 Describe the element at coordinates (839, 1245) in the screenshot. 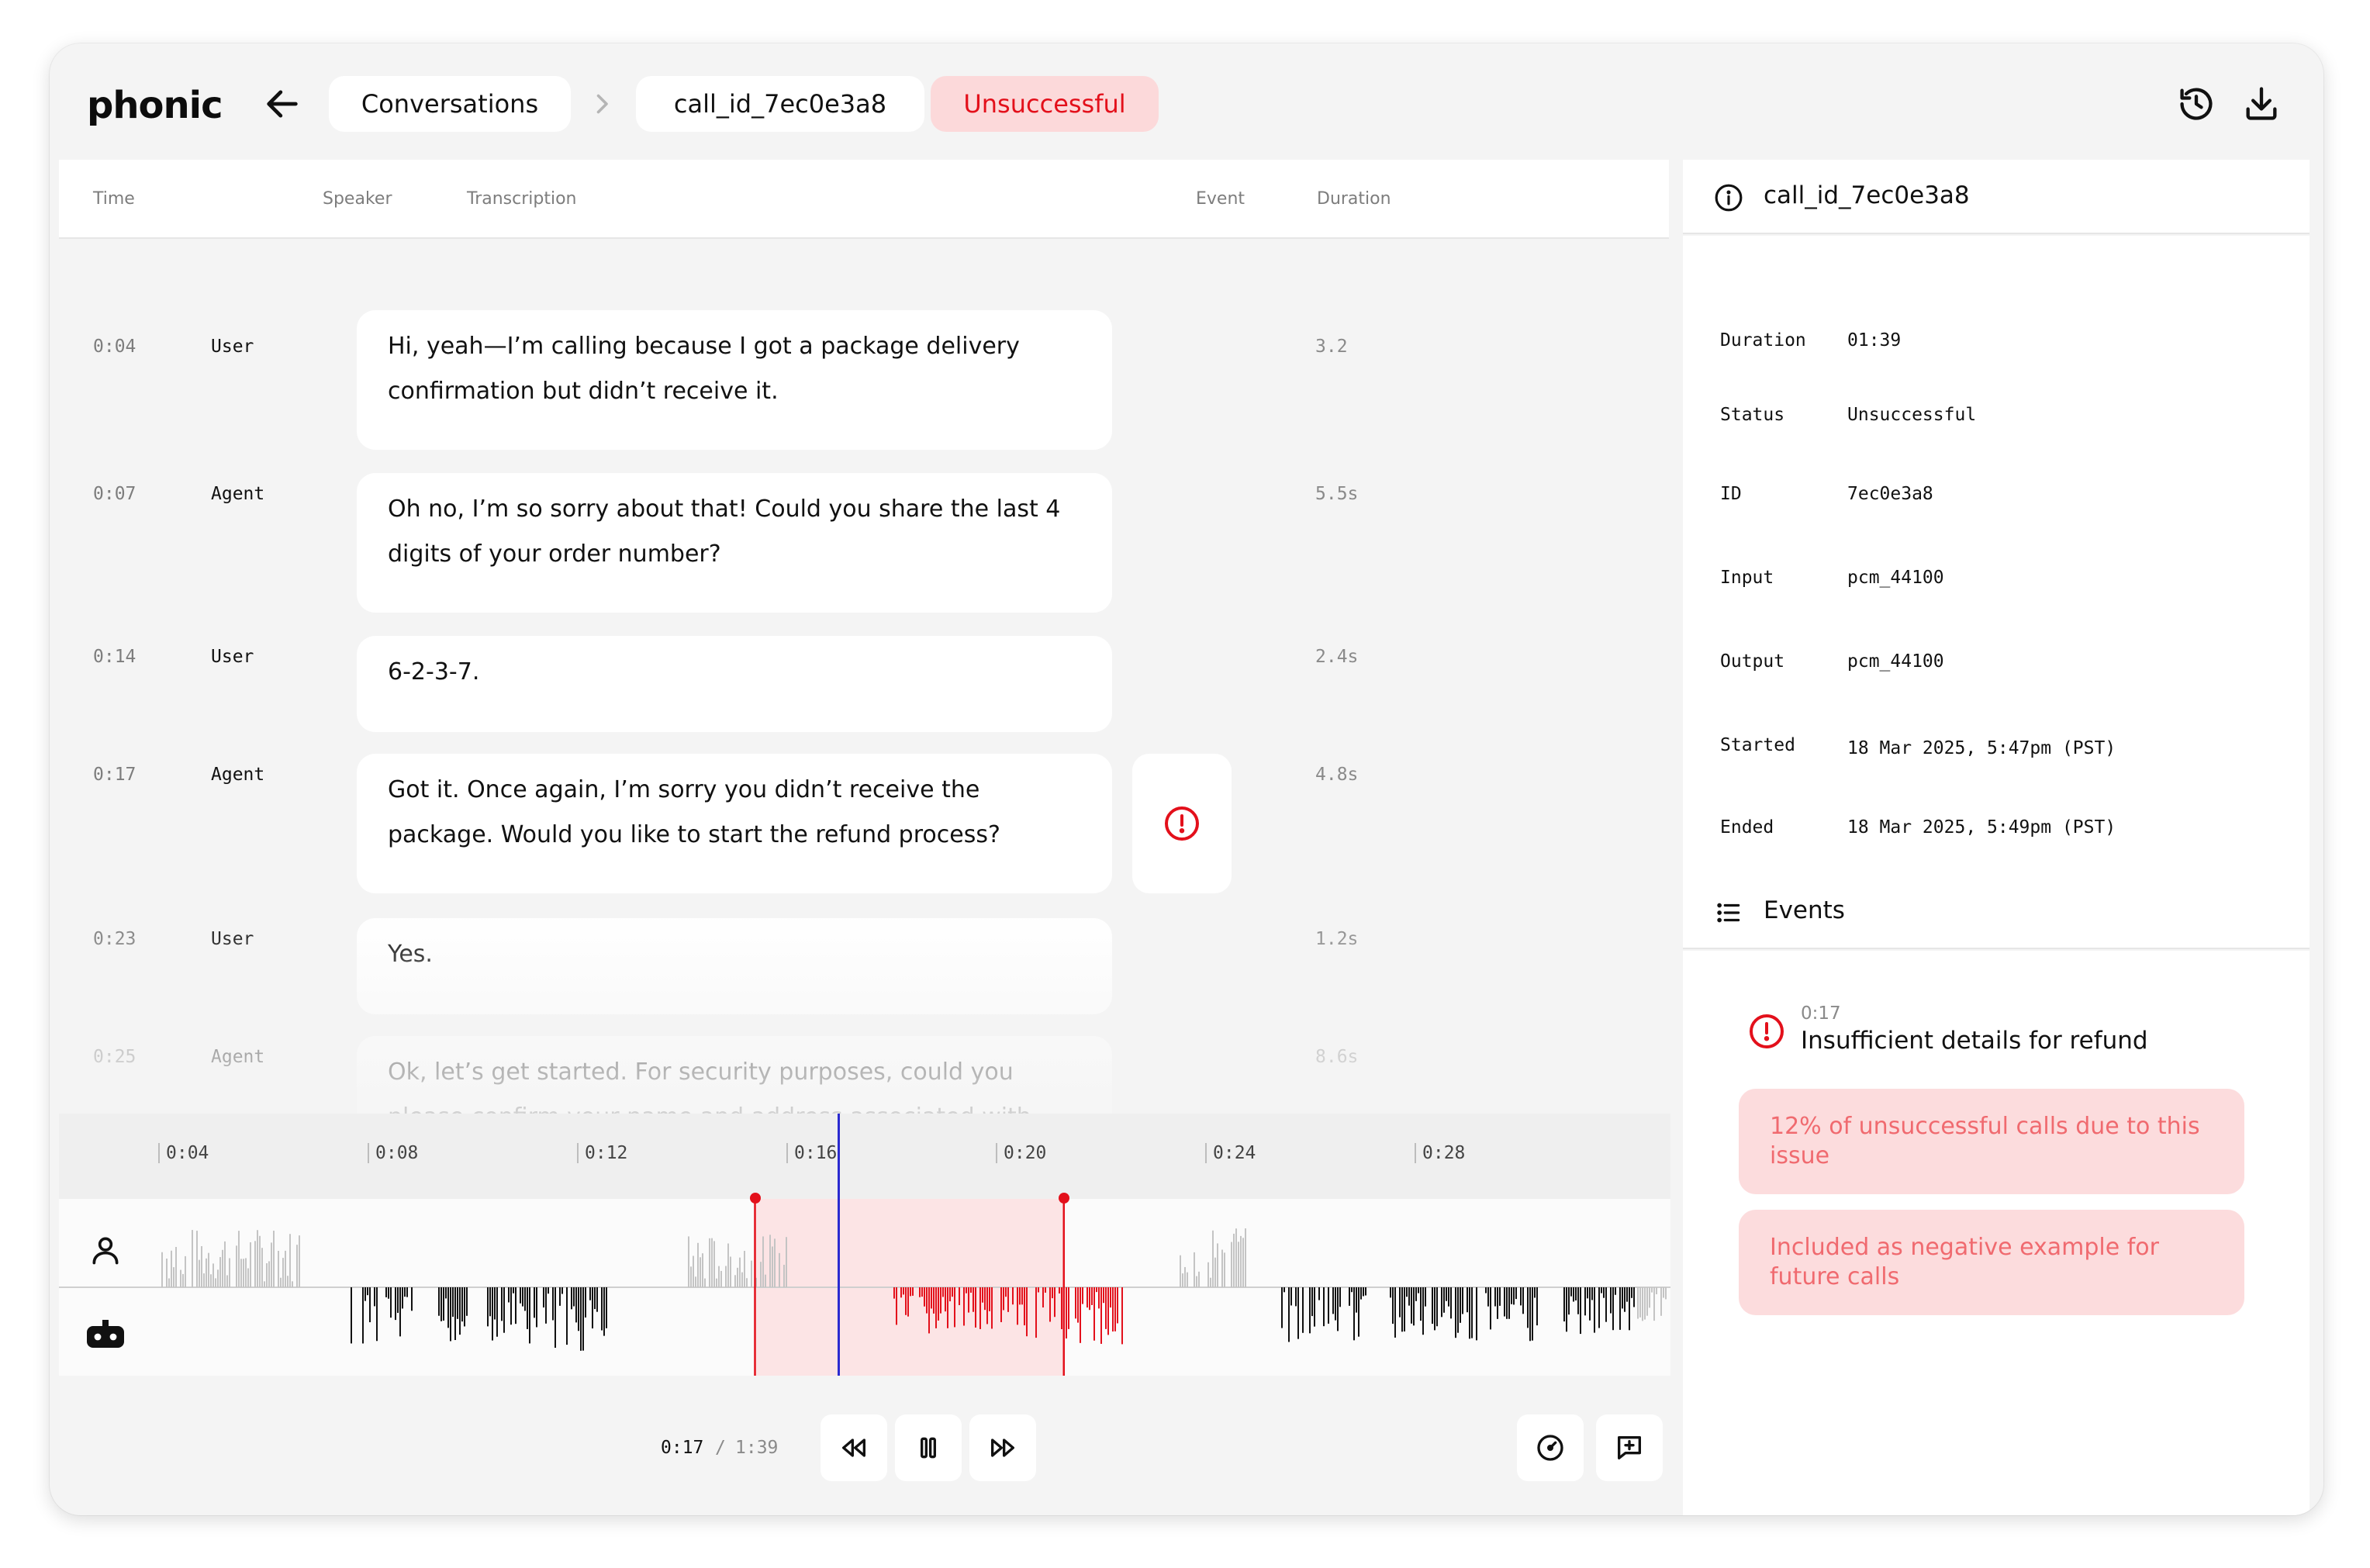

I see `playhead` at that location.